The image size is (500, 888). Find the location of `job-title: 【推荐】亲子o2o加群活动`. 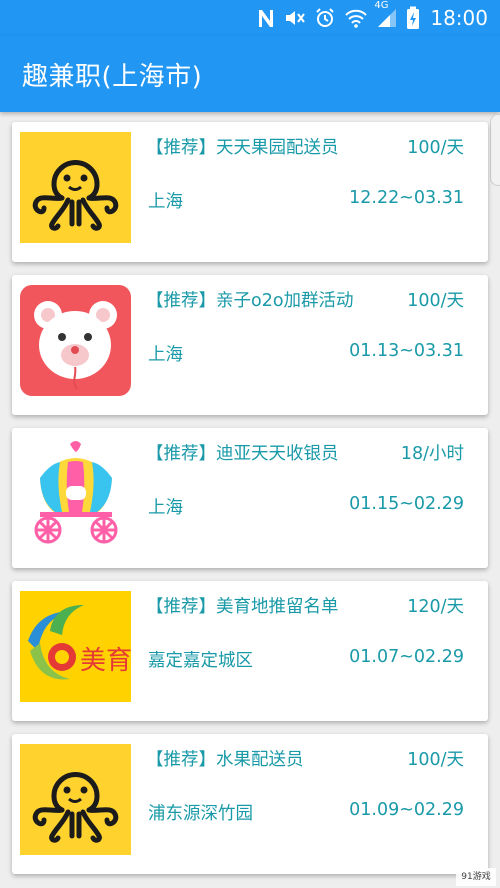

job-title: 【推荐】亲子o2o加群活动 is located at coordinates (250, 301).